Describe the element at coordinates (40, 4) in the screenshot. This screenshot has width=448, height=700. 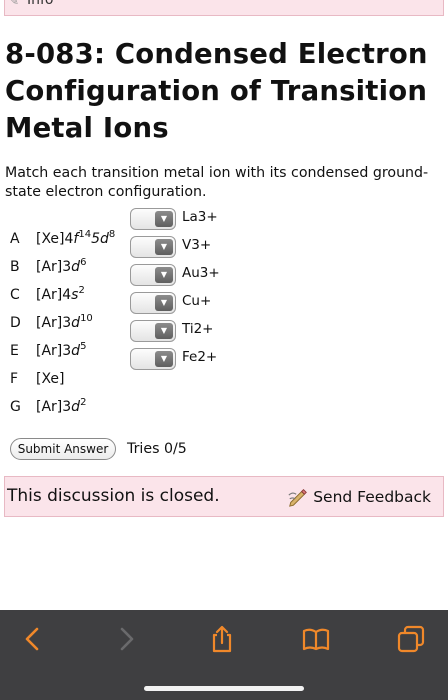
I see `info-banner-label: Info` at that location.